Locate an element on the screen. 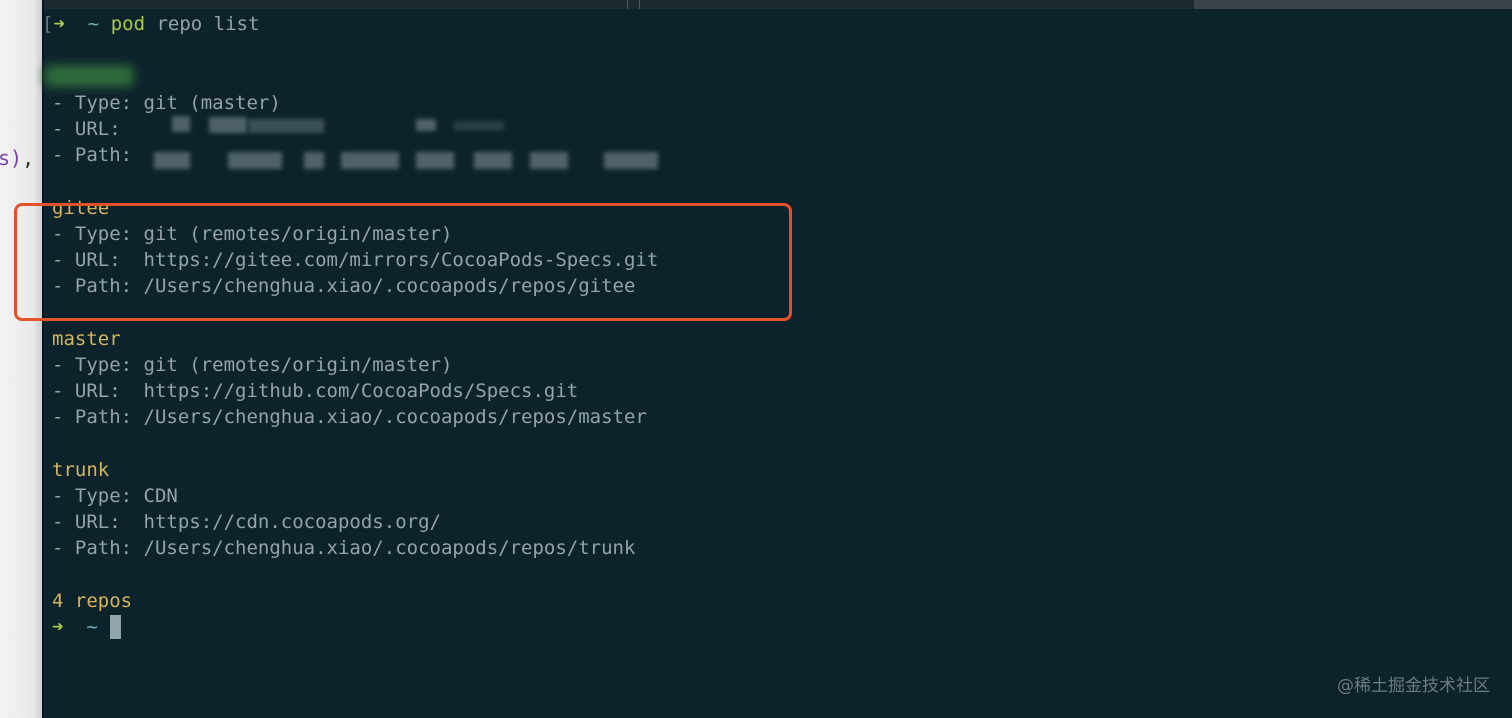 The width and height of the screenshot is (1512, 718). repo-4-type-line: - Type: CDN is located at coordinates (115, 496).